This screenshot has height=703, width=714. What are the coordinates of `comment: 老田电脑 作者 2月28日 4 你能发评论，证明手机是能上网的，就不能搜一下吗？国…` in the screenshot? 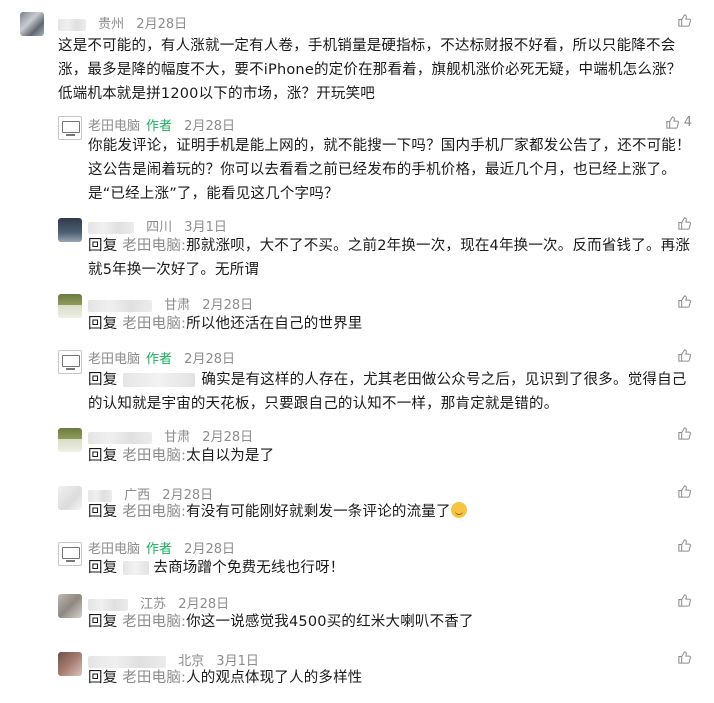 It's located at (357, 157).